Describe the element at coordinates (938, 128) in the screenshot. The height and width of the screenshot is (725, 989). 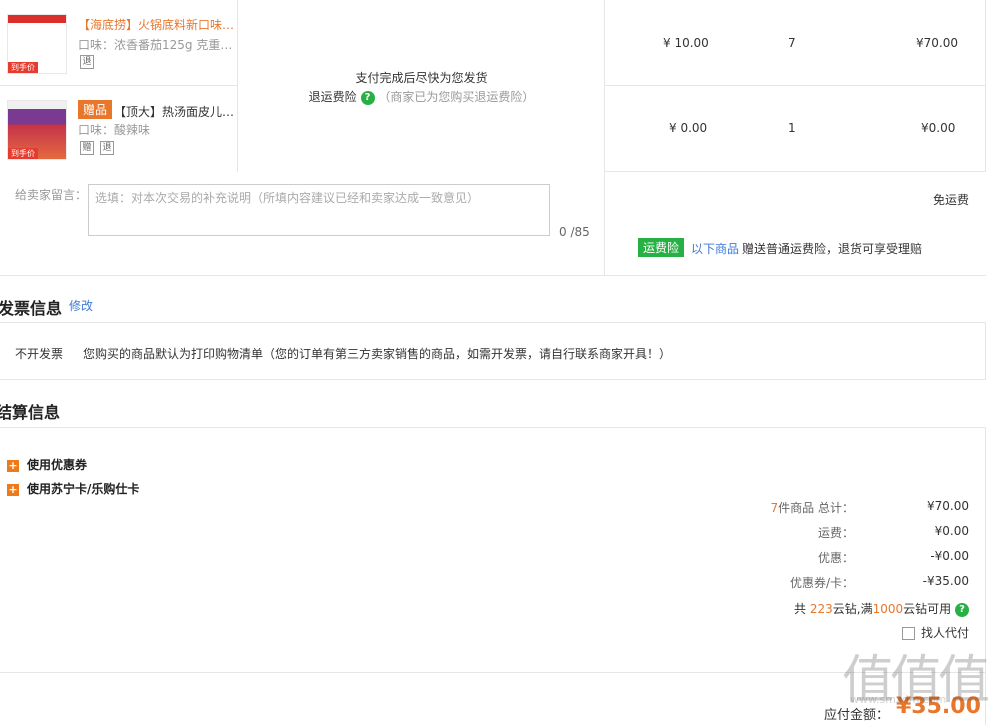
I see `item-subtotal: ¥0.00` at that location.